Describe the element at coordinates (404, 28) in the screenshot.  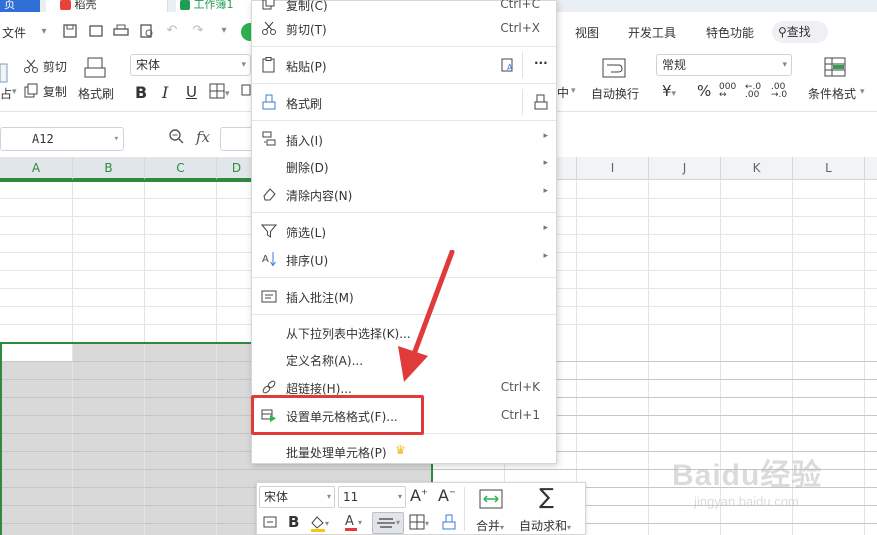
I see `menu-item-cut: 剪切(T) Ctrl+X` at that location.